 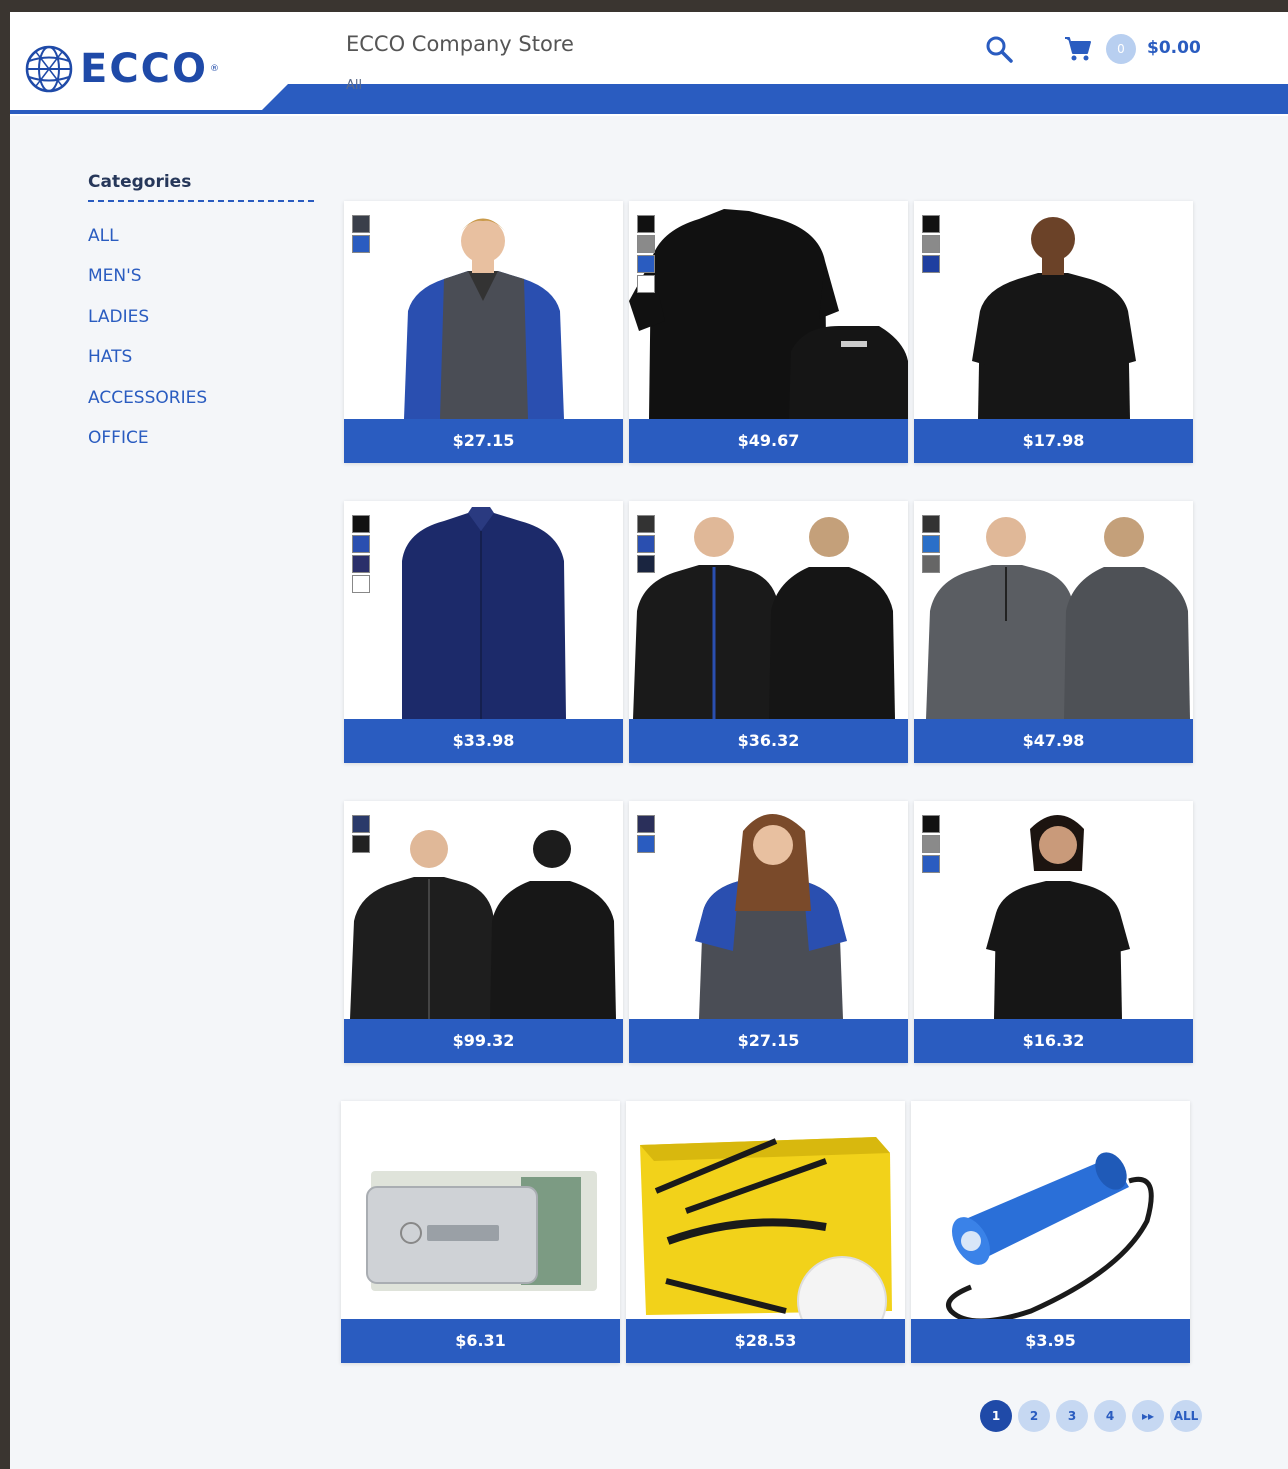 What do you see at coordinates (1050, 1341) in the screenshot?
I see `product-price: $3.95` at bounding box center [1050, 1341].